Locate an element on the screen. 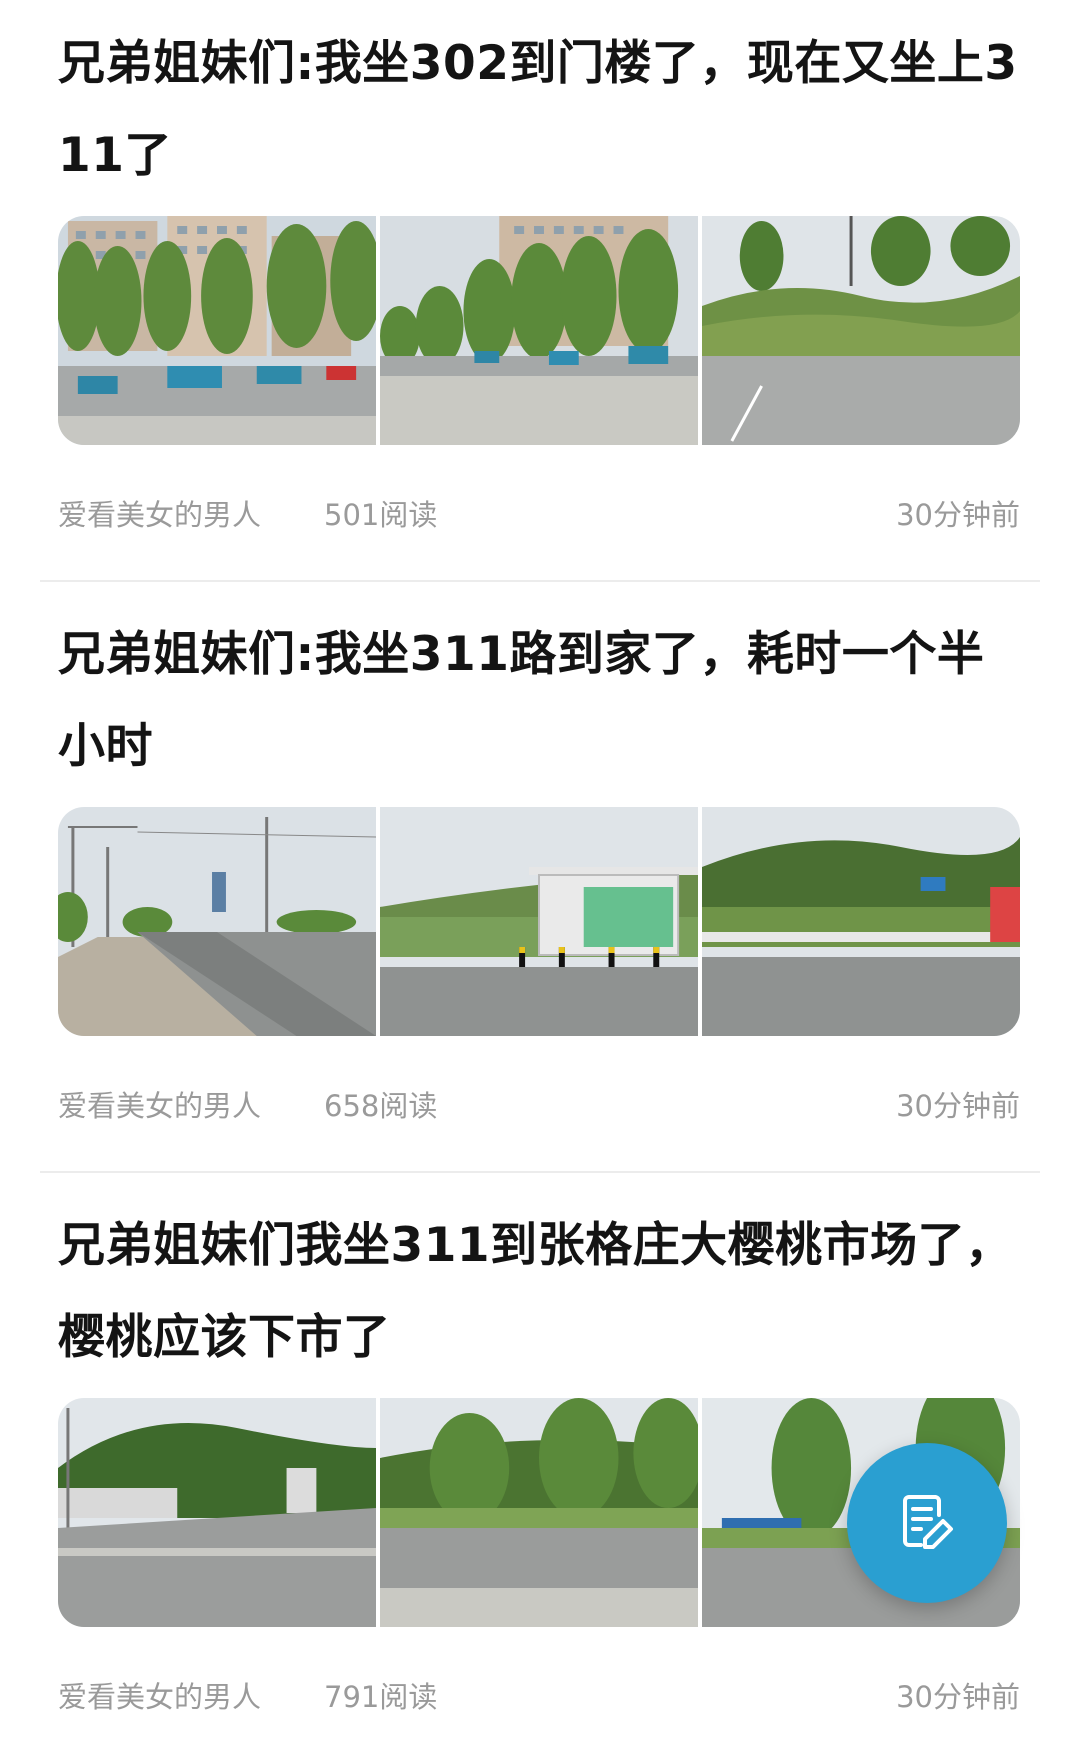 Image resolution: width=1080 pixels, height=1749 pixels. post-title: 兄弟姐妹们:我坐302到门楼了，现在又坐上311了 is located at coordinates (539, 110).